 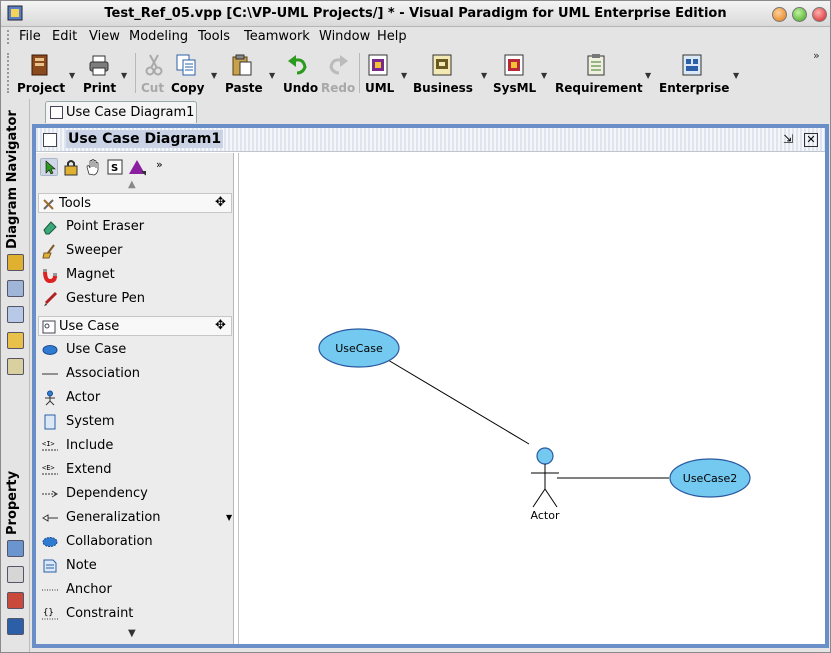 What do you see at coordinates (50, 469) in the screenshot?
I see `extend-icon: <E>` at bounding box center [50, 469].